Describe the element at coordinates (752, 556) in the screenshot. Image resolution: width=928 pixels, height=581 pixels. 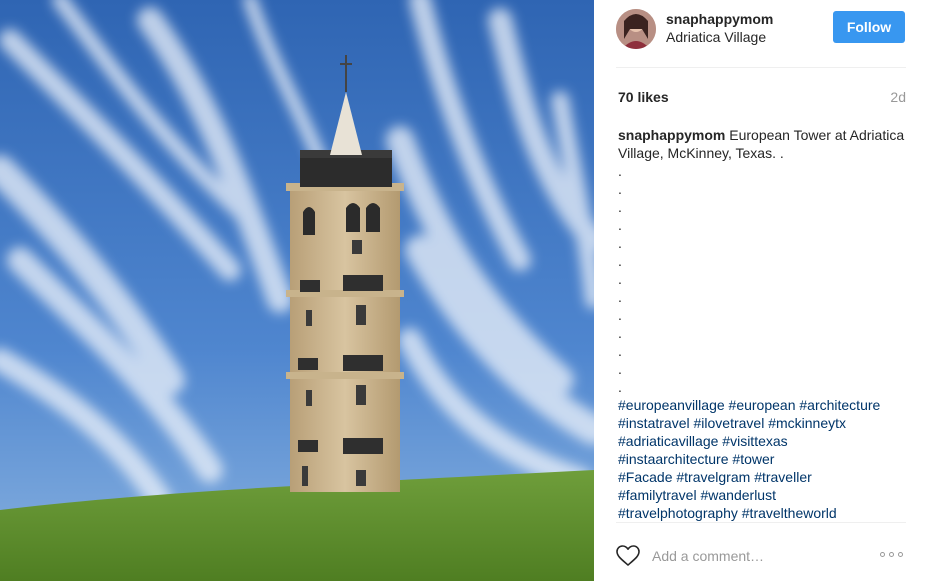
I see `add-comment-input` at that location.